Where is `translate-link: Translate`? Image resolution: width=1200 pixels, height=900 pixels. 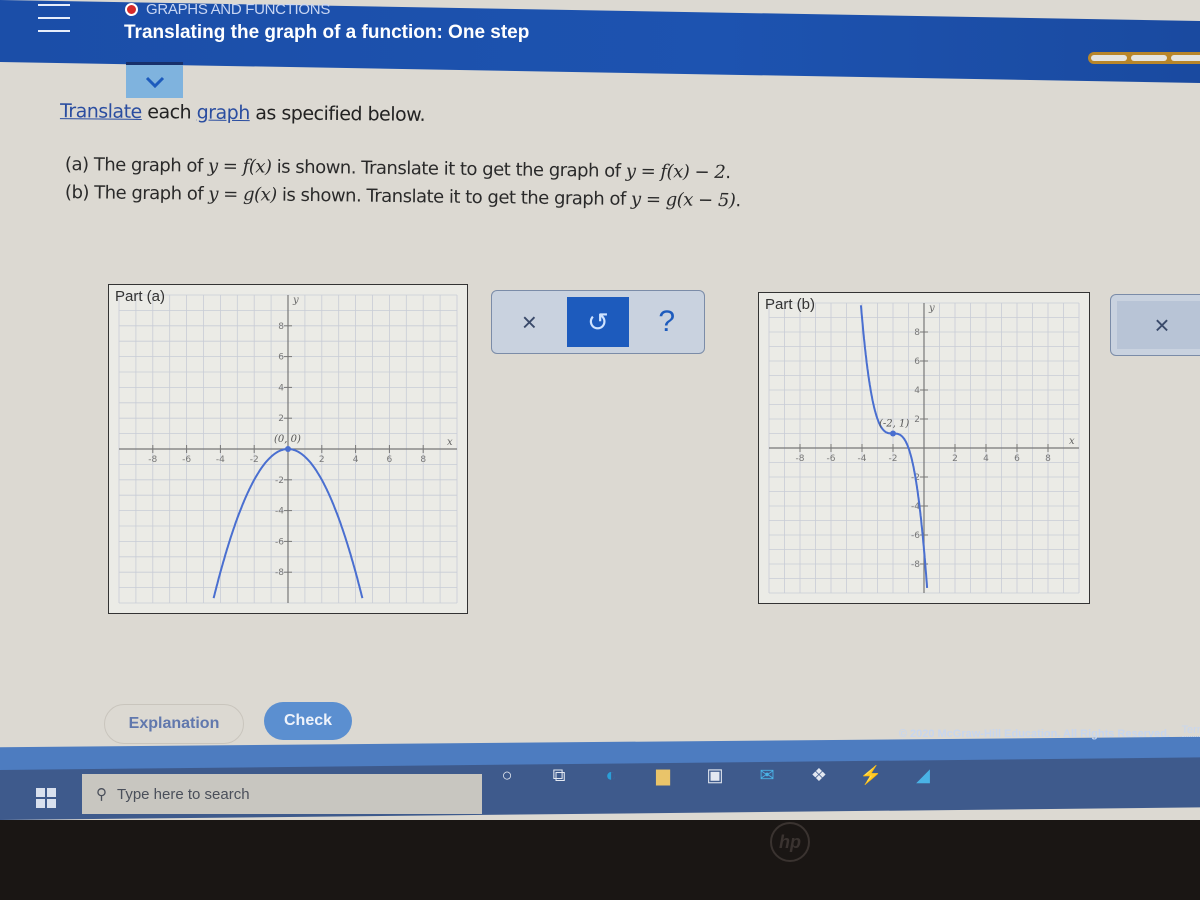
translate-link: Translate is located at coordinates (101, 111).